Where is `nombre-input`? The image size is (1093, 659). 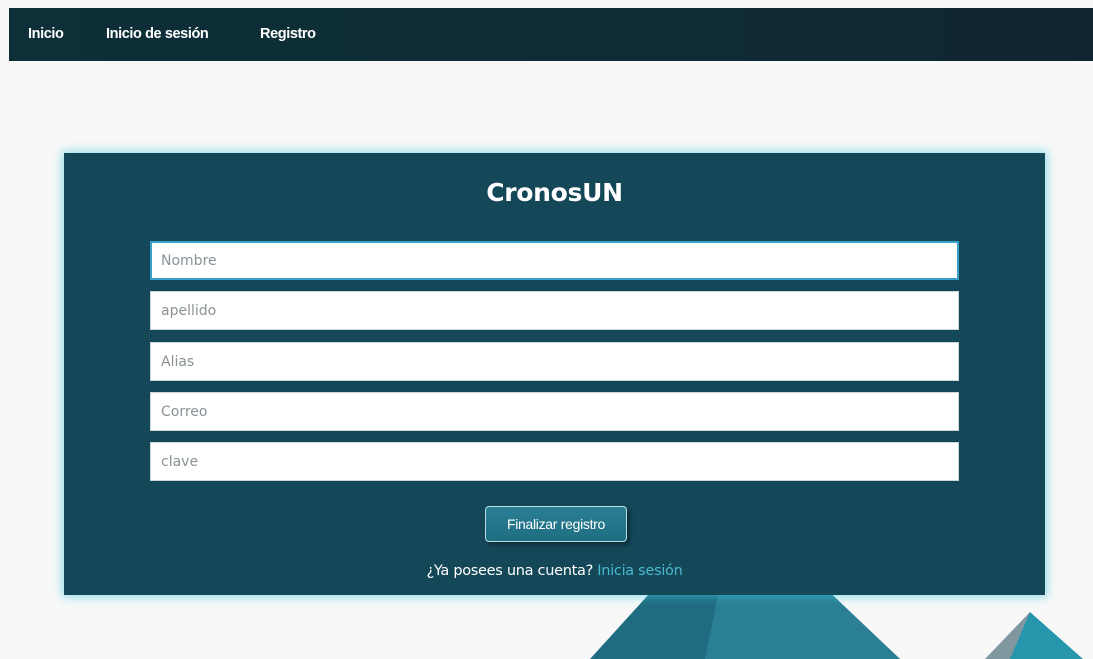 nombre-input is located at coordinates (554, 260).